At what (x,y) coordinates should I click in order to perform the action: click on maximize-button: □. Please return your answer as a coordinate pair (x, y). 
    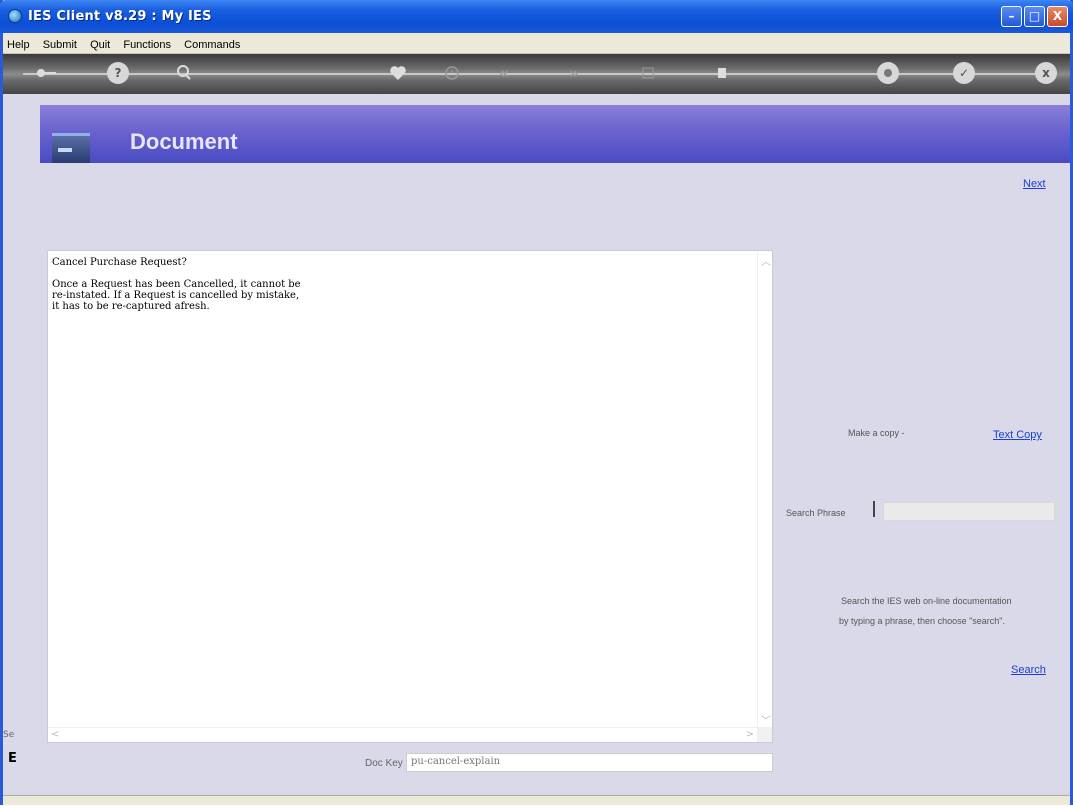
    Looking at the image, I should click on (1034, 16).